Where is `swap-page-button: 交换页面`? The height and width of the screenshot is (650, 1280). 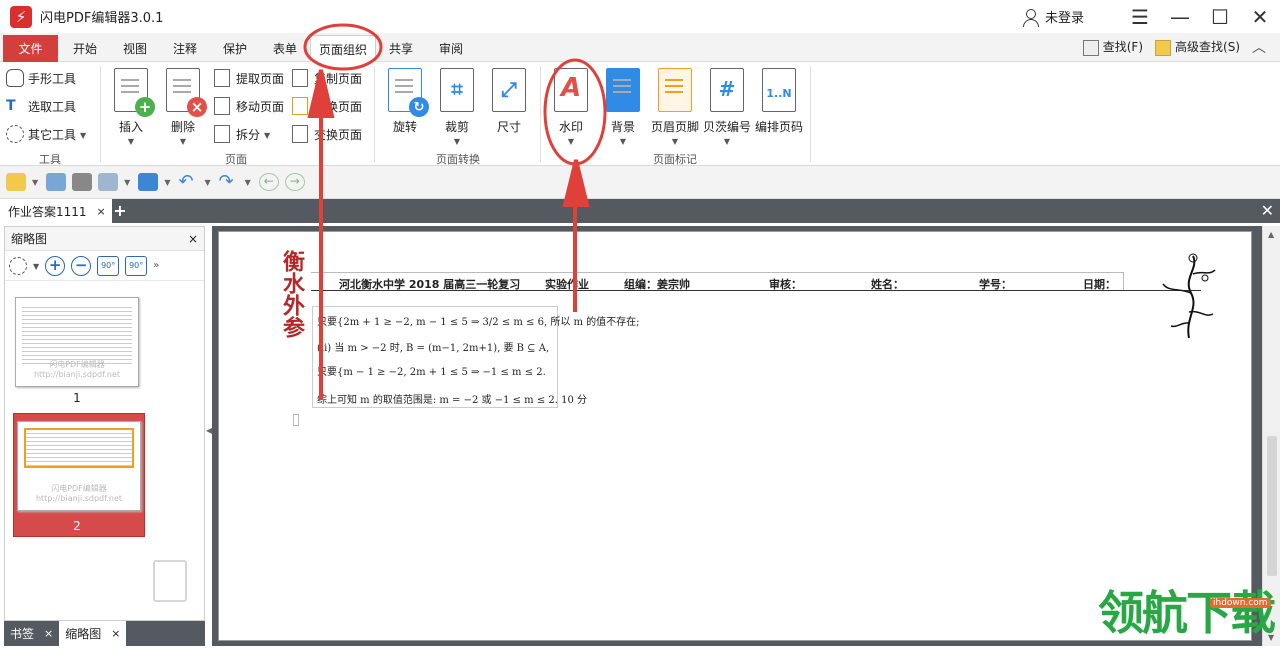
swap-page-button: 交换页面 is located at coordinates (327, 134).